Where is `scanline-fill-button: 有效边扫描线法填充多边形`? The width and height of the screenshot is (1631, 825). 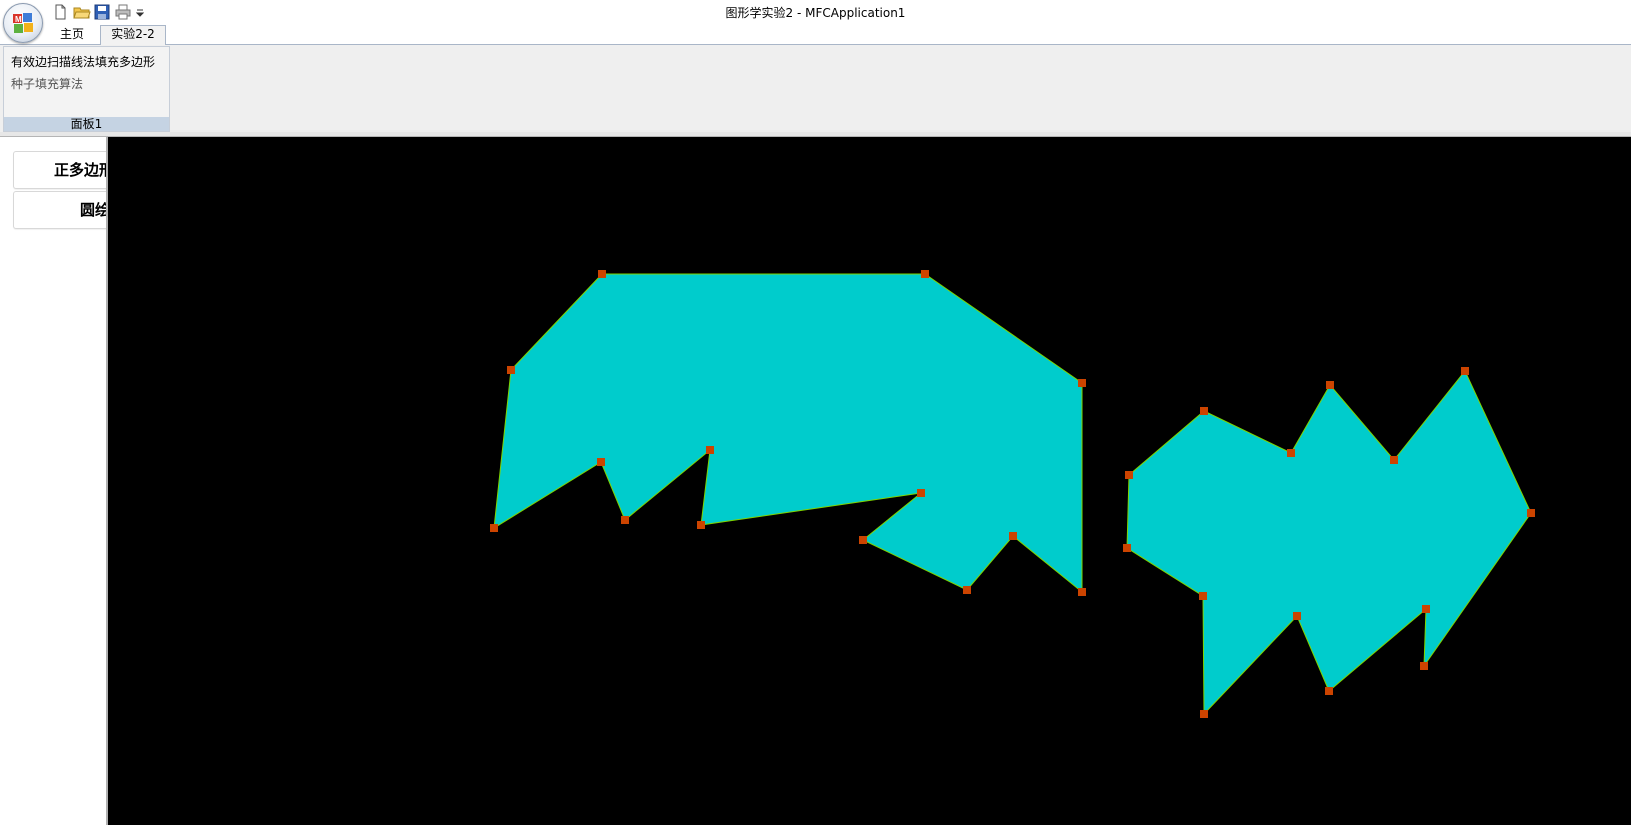 scanline-fill-button: 有效边扫描线法填充多边形 is located at coordinates (83, 61).